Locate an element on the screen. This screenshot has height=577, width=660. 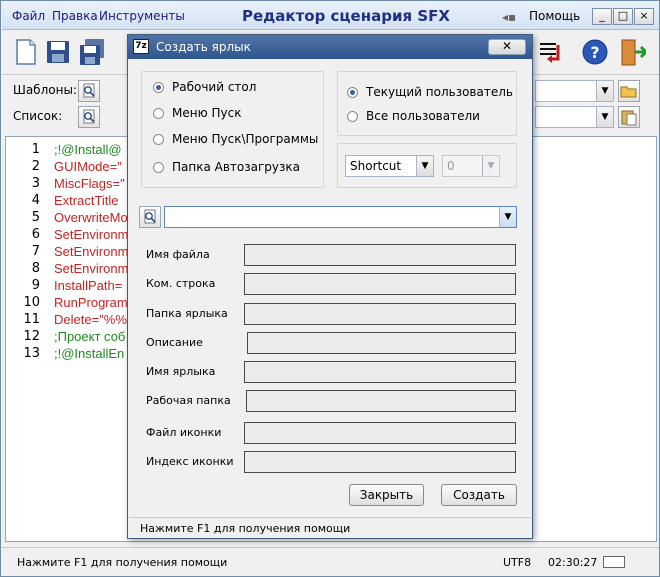
status-hint: Нажмите F1 для получения помощи is located at coordinates (122, 562).